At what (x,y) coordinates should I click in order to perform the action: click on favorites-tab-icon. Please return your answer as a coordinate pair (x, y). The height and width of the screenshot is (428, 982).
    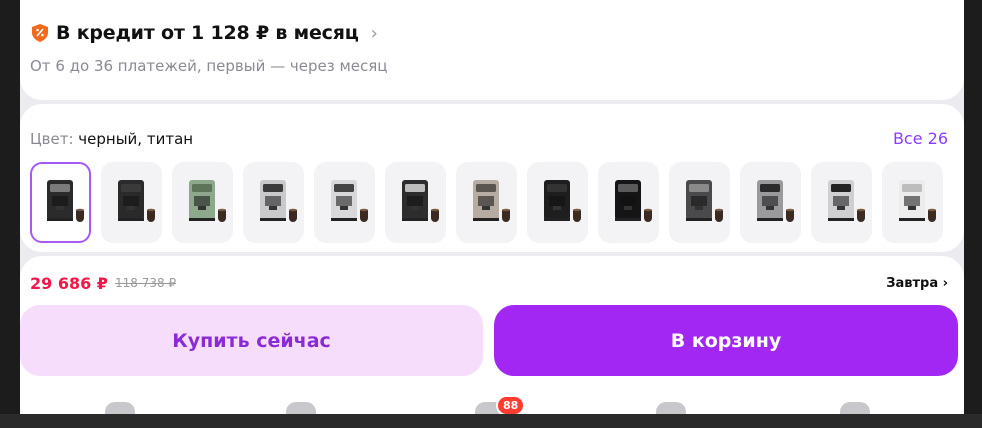
    Looking at the image, I should click on (671, 408).